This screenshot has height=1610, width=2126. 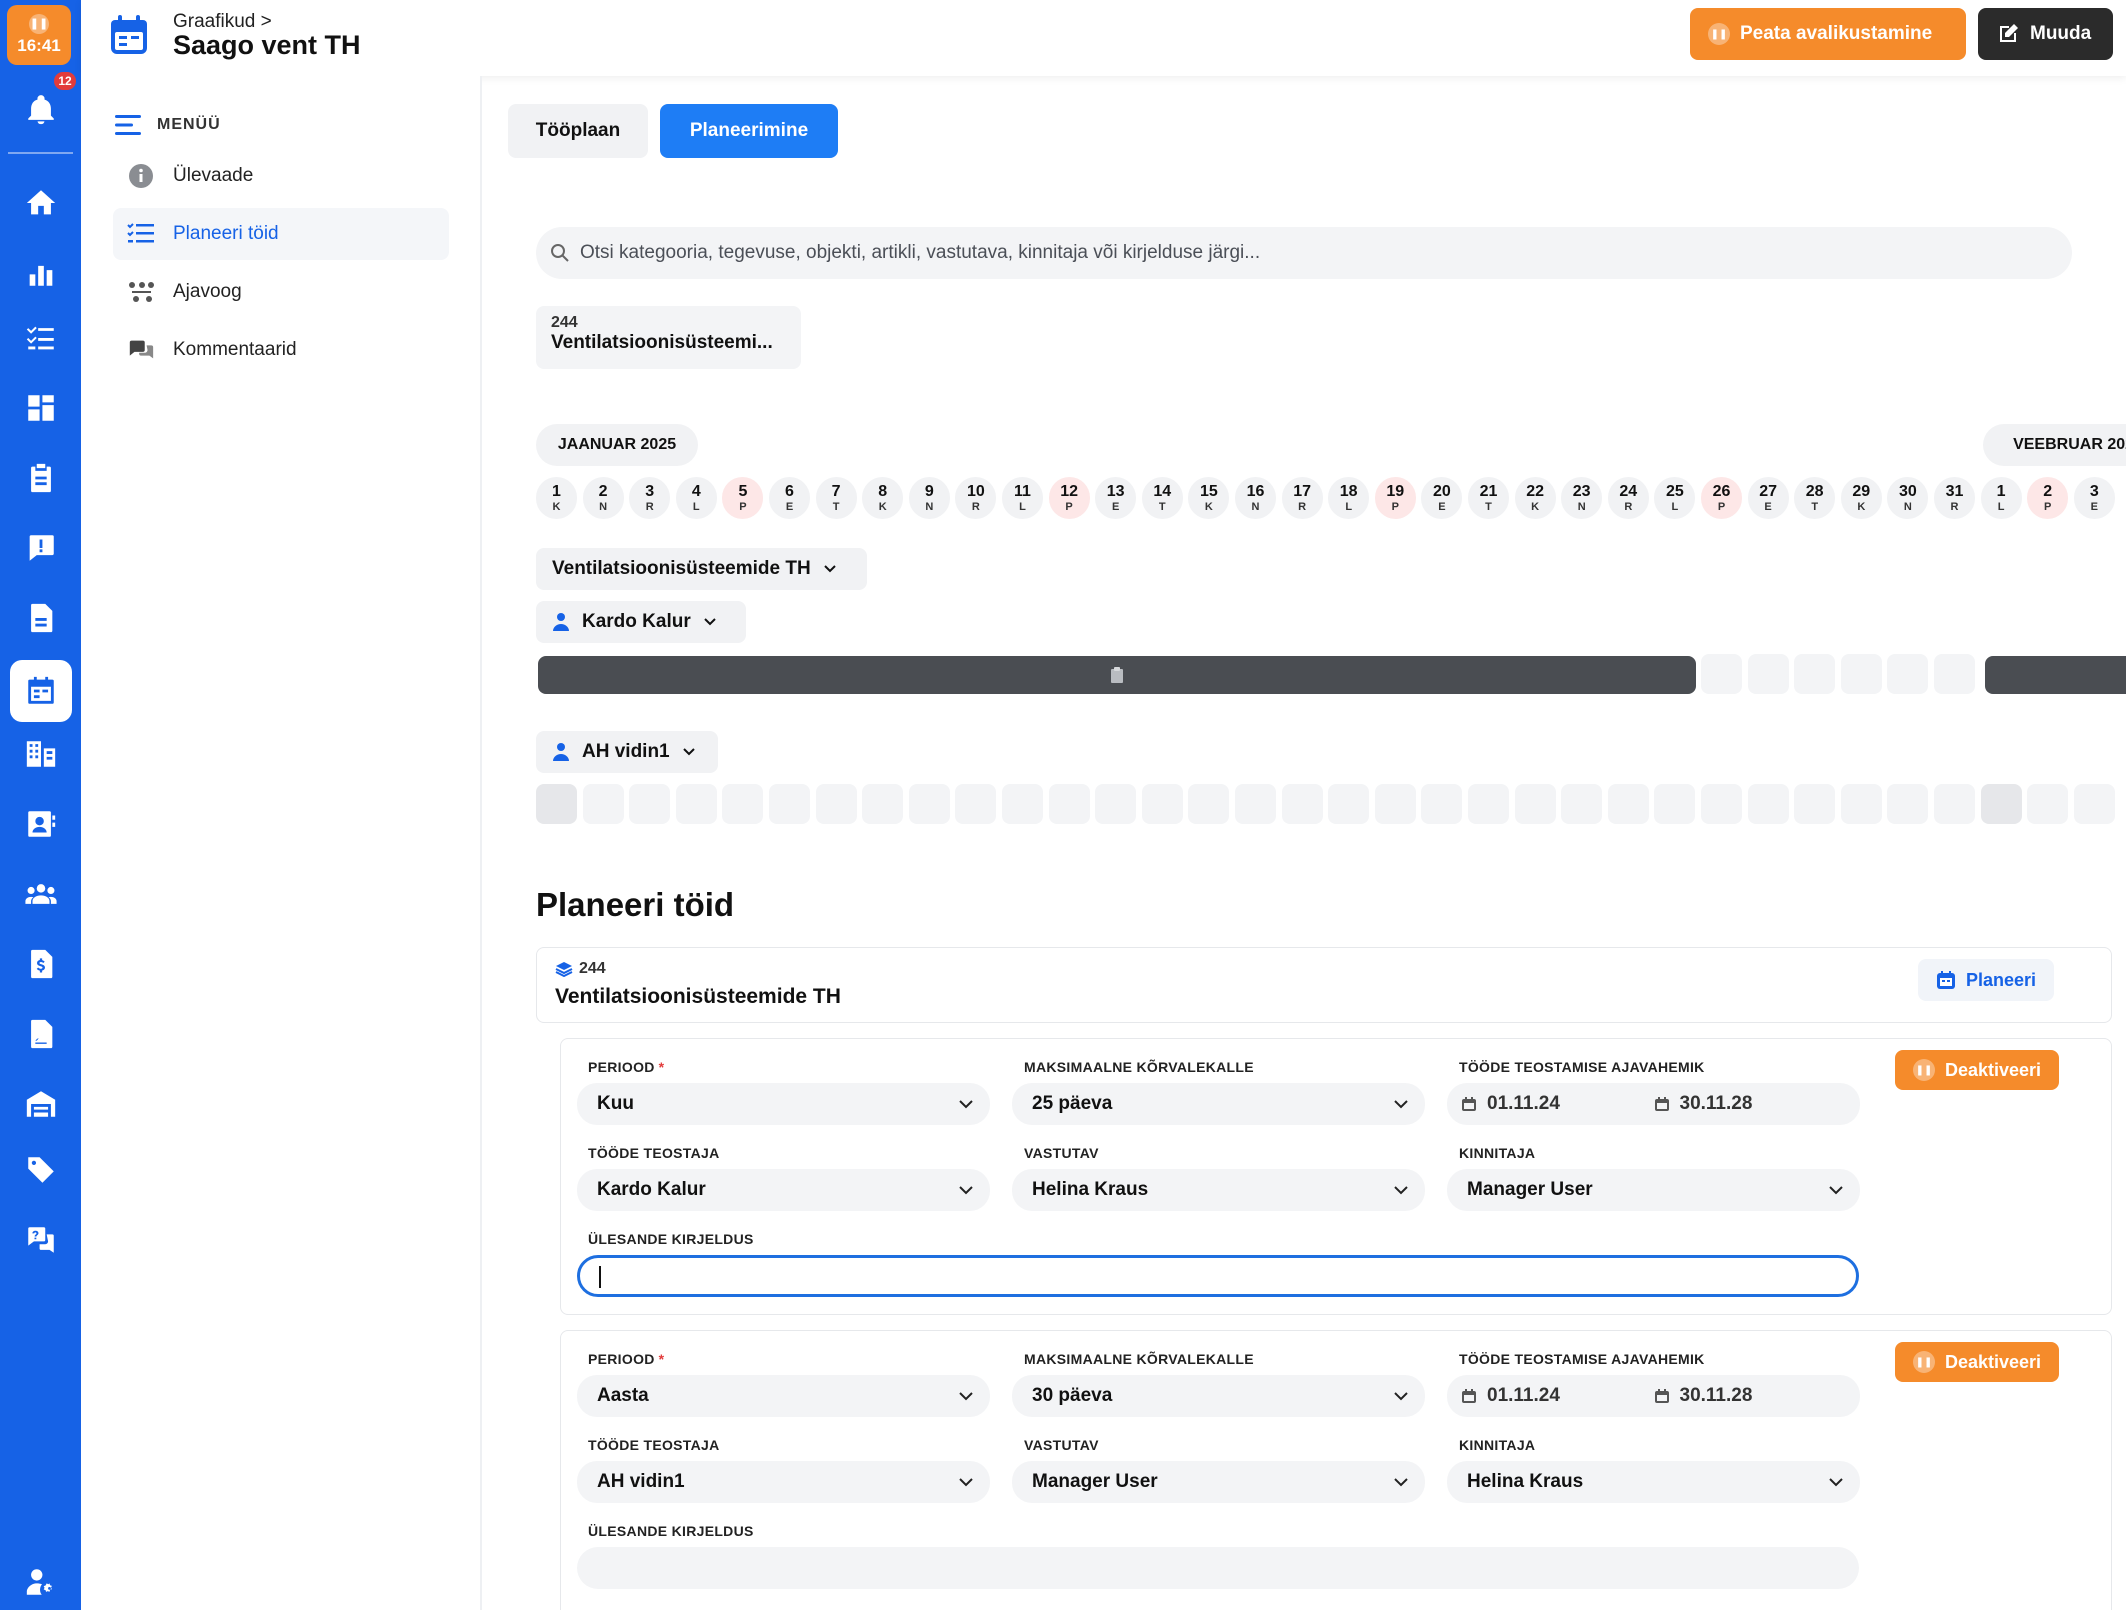 I want to click on search-input, so click(x=1305, y=253).